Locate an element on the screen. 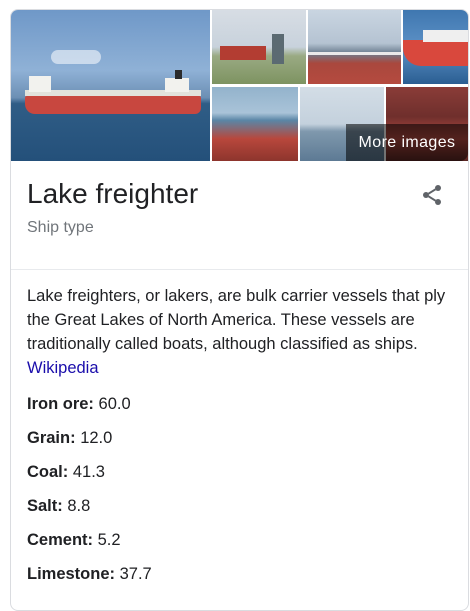 This screenshot has width=470, height=611. fact-label: Salt: is located at coordinates (45, 506).